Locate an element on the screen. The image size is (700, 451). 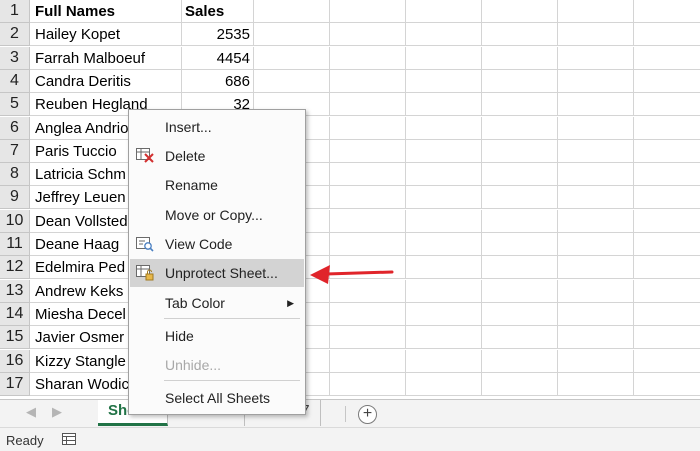
row-header: 2 is located at coordinates (15, 35).